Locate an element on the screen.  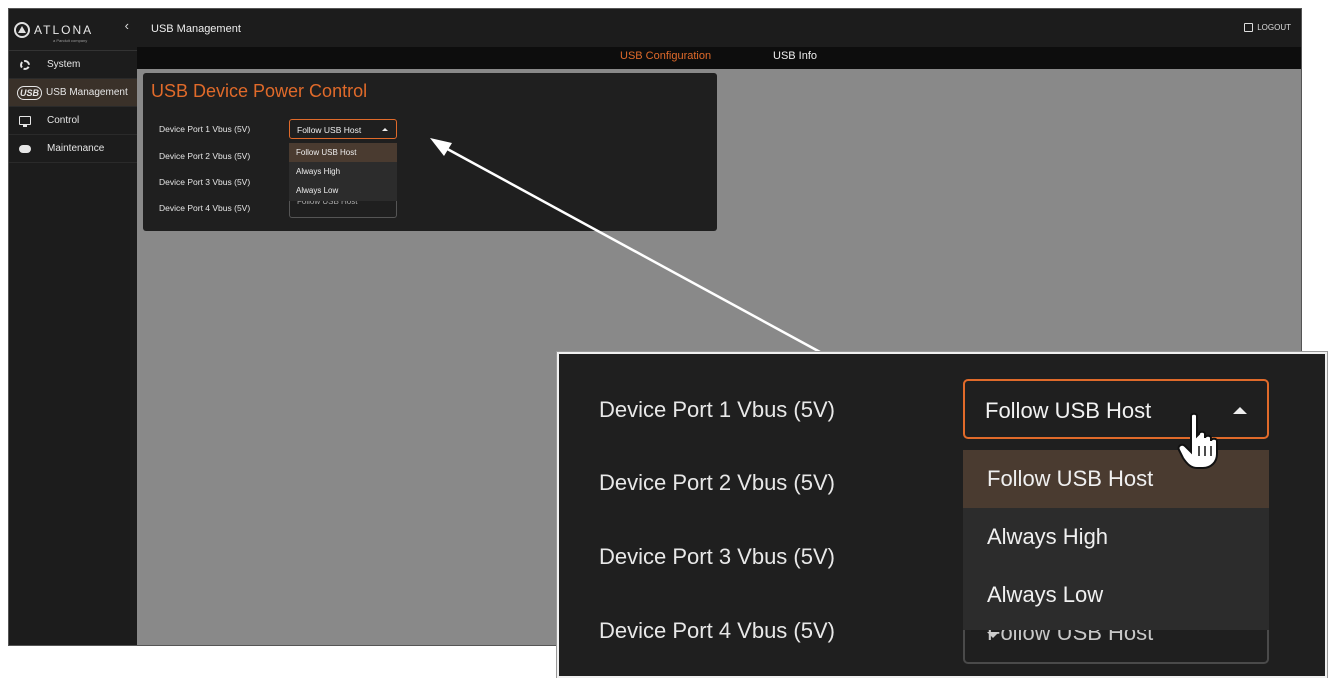
zoom-port-1-label: Device Port 1 Vbus (5V) is located at coordinates (717, 409).